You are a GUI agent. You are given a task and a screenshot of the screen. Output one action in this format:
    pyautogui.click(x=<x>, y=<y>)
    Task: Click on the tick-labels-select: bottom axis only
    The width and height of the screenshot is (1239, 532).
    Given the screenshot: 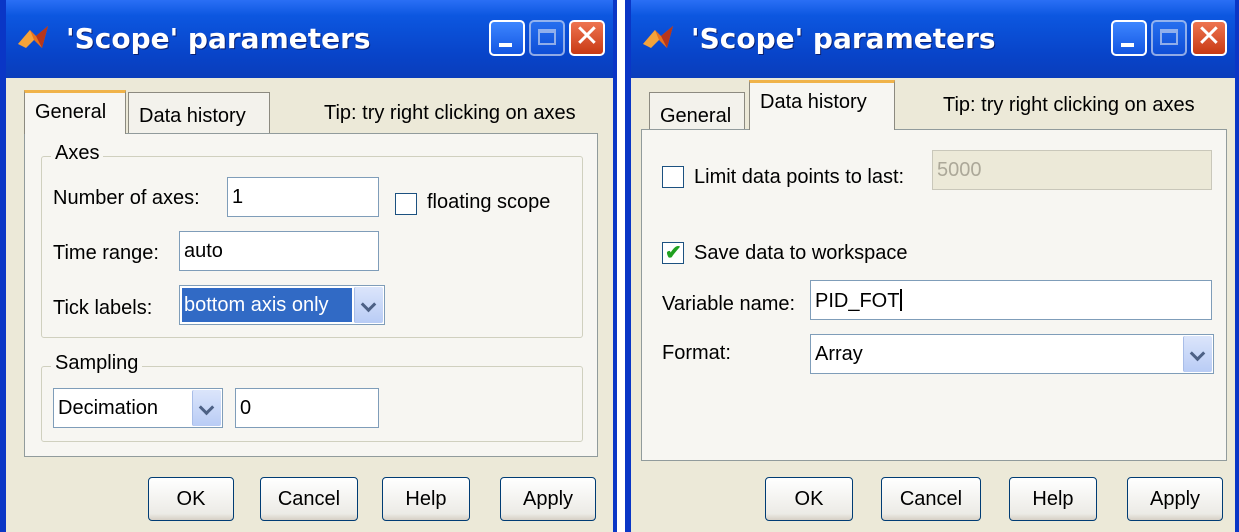 What is the action you would take?
    pyautogui.click(x=282, y=305)
    